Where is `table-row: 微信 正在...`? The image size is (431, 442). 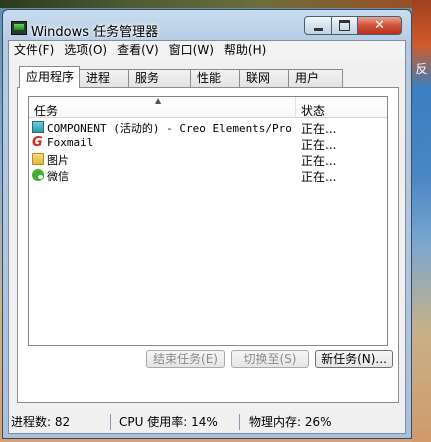 table-row: 微信 正在... is located at coordinates (208, 175).